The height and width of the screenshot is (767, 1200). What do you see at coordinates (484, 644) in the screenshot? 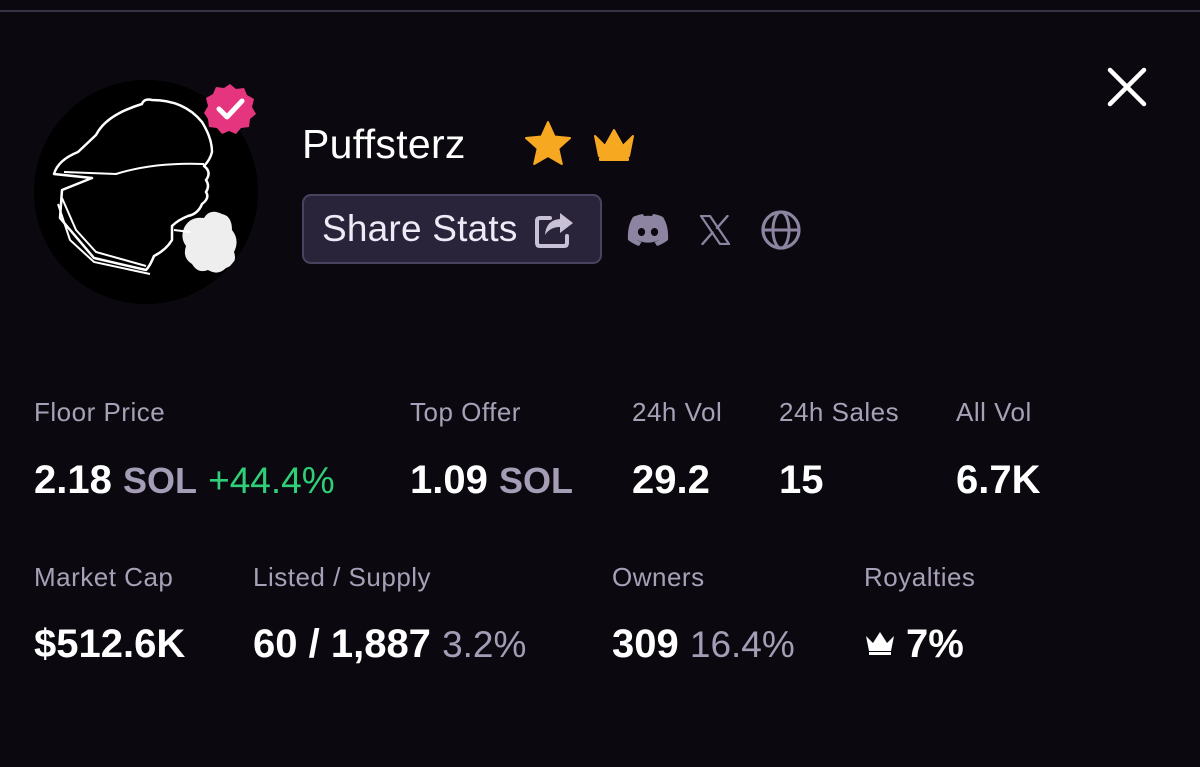
I see `listed-supply-pct: 3.2%` at bounding box center [484, 644].